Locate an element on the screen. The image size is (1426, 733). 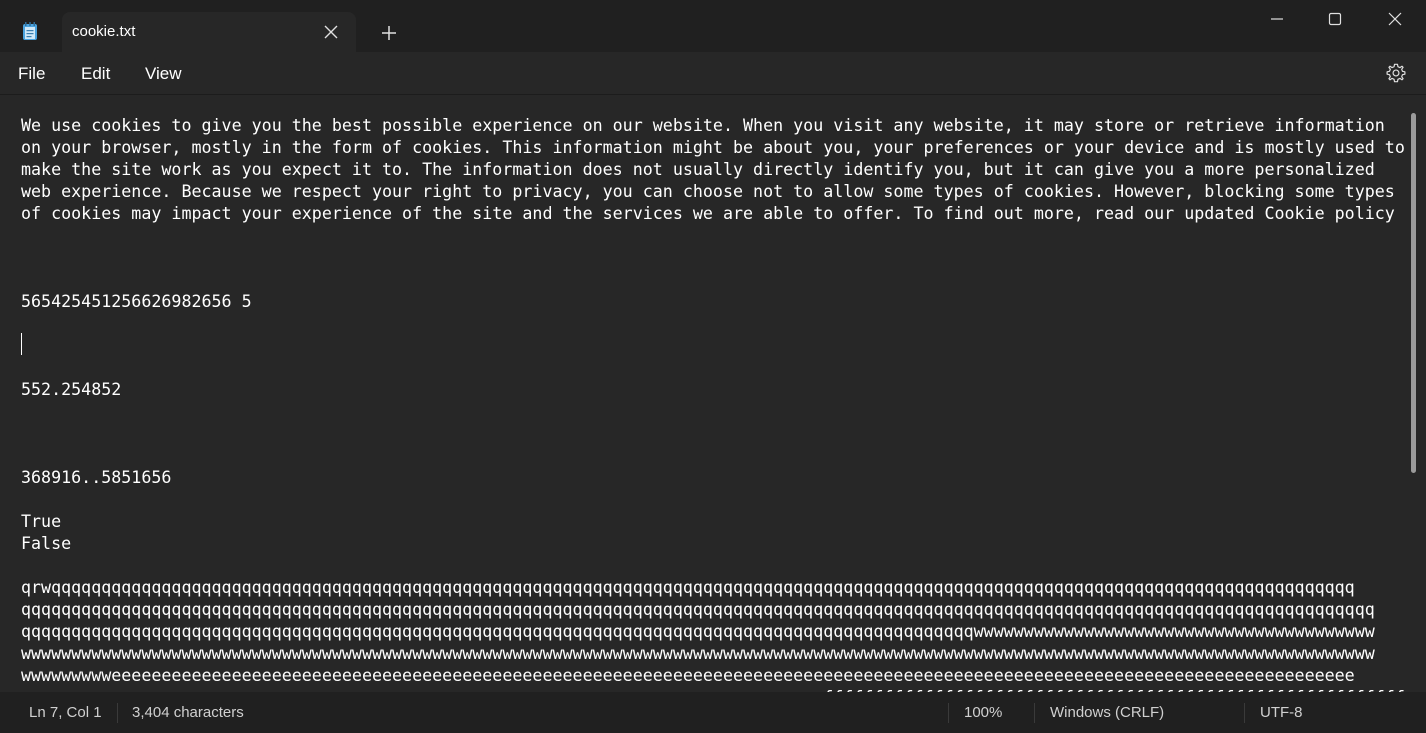
tab-title: cookie.txt is located at coordinates (104, 31).